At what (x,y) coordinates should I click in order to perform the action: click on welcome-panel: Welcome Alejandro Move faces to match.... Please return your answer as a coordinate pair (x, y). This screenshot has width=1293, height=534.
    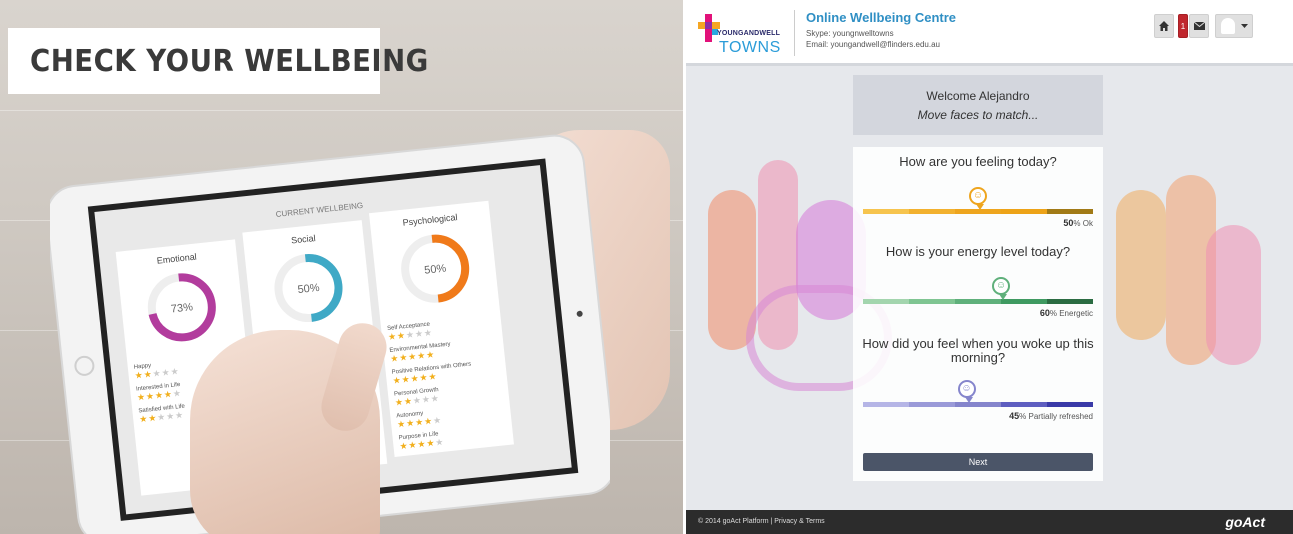
    Looking at the image, I should click on (978, 105).